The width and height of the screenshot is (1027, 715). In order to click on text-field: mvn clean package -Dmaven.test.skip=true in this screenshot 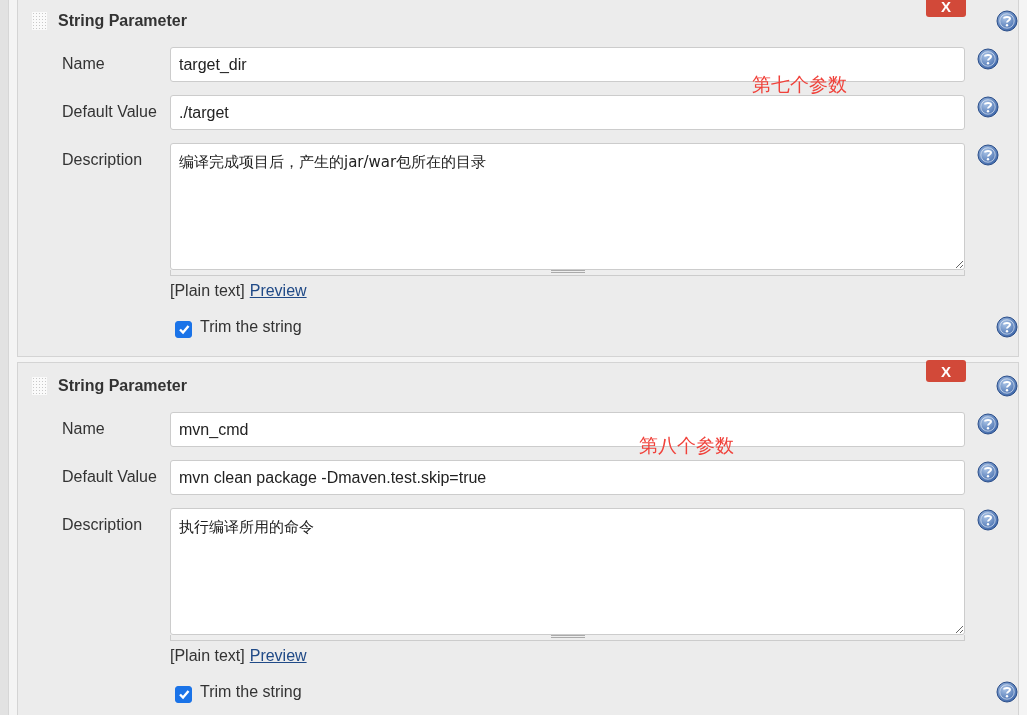, I will do `click(567, 477)`.